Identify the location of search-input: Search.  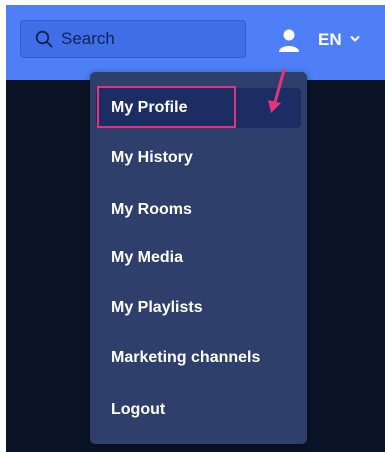
(133, 39).